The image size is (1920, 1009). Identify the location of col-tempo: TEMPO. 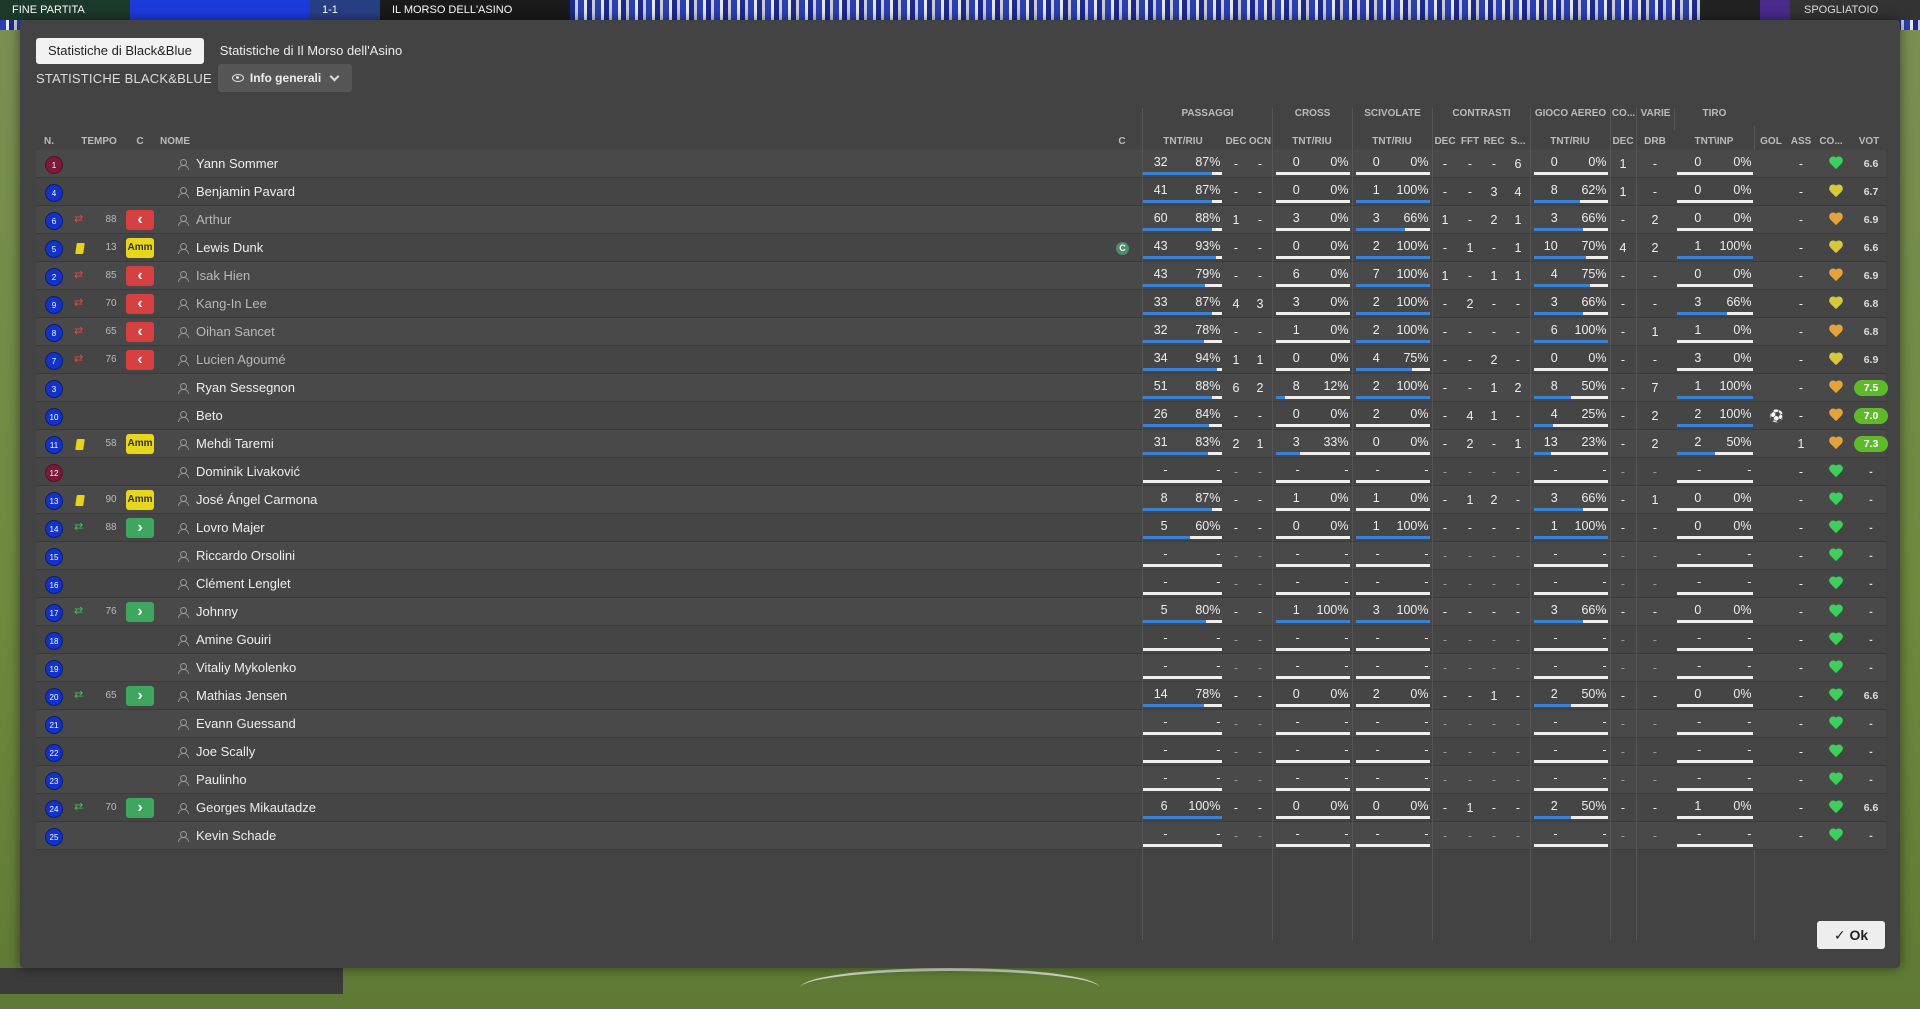
(99, 141).